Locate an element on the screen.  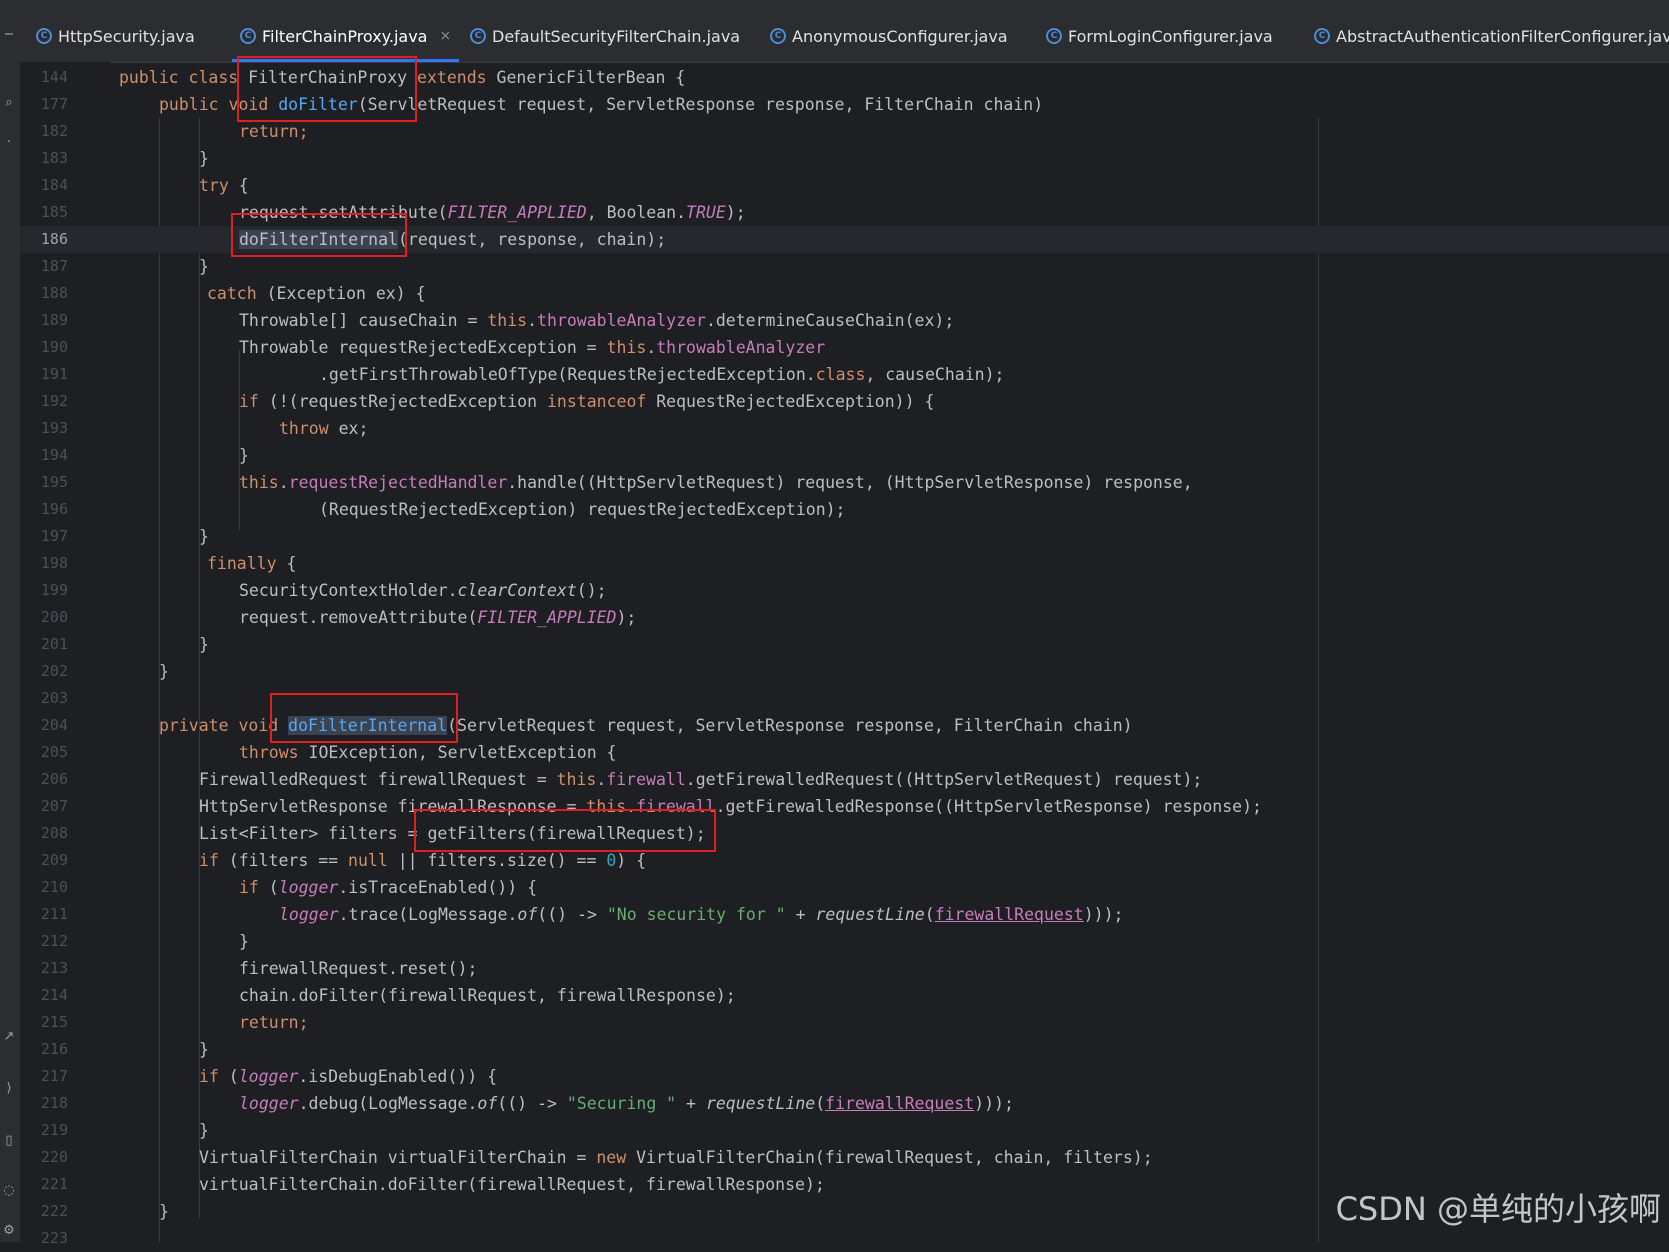
tab-label: HttpSecurity.java is located at coordinates (126, 36).